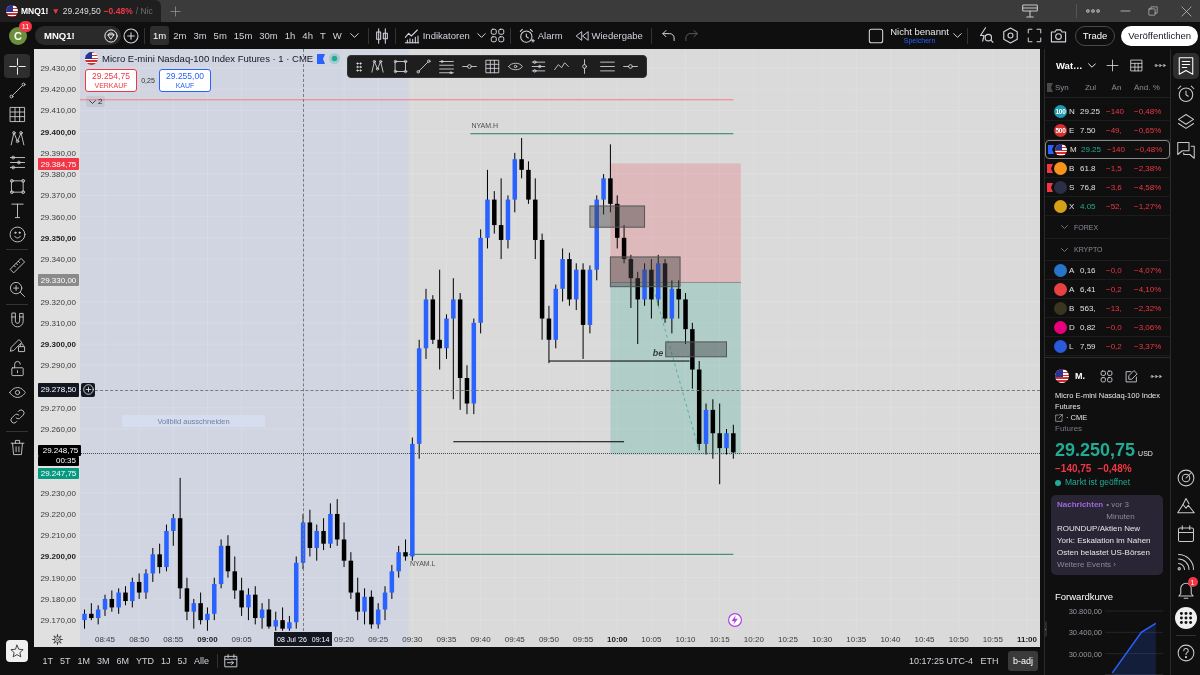 This screenshot has width=1200, height=675. I want to click on plus-circle-icon, so click(131, 35).